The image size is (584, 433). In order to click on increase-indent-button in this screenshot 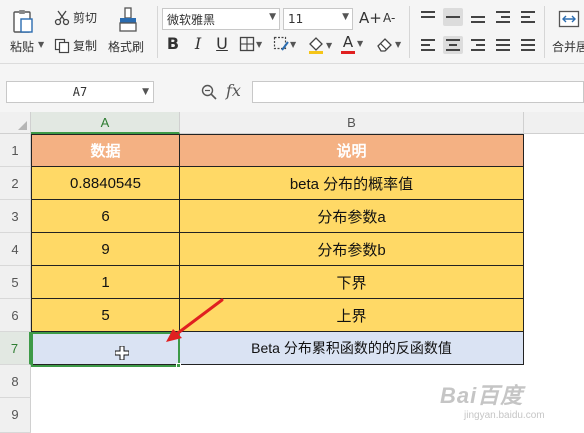, I will do `click(528, 17)`.